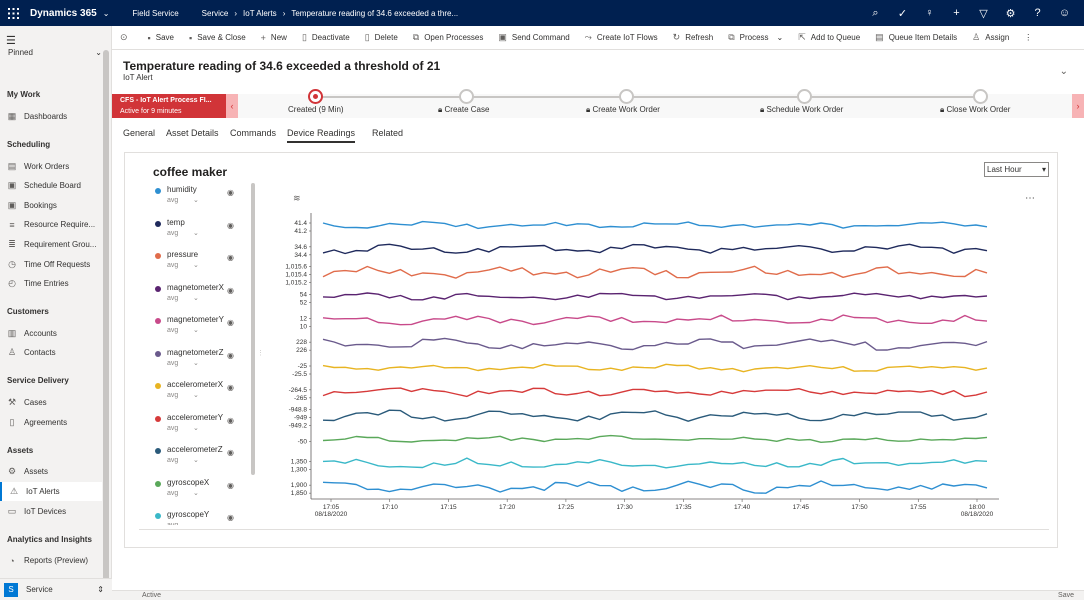 The width and height of the screenshot is (1084, 600). Describe the element at coordinates (655, 344) in the screenshot. I see `series-line-magnetometerz` at that location.